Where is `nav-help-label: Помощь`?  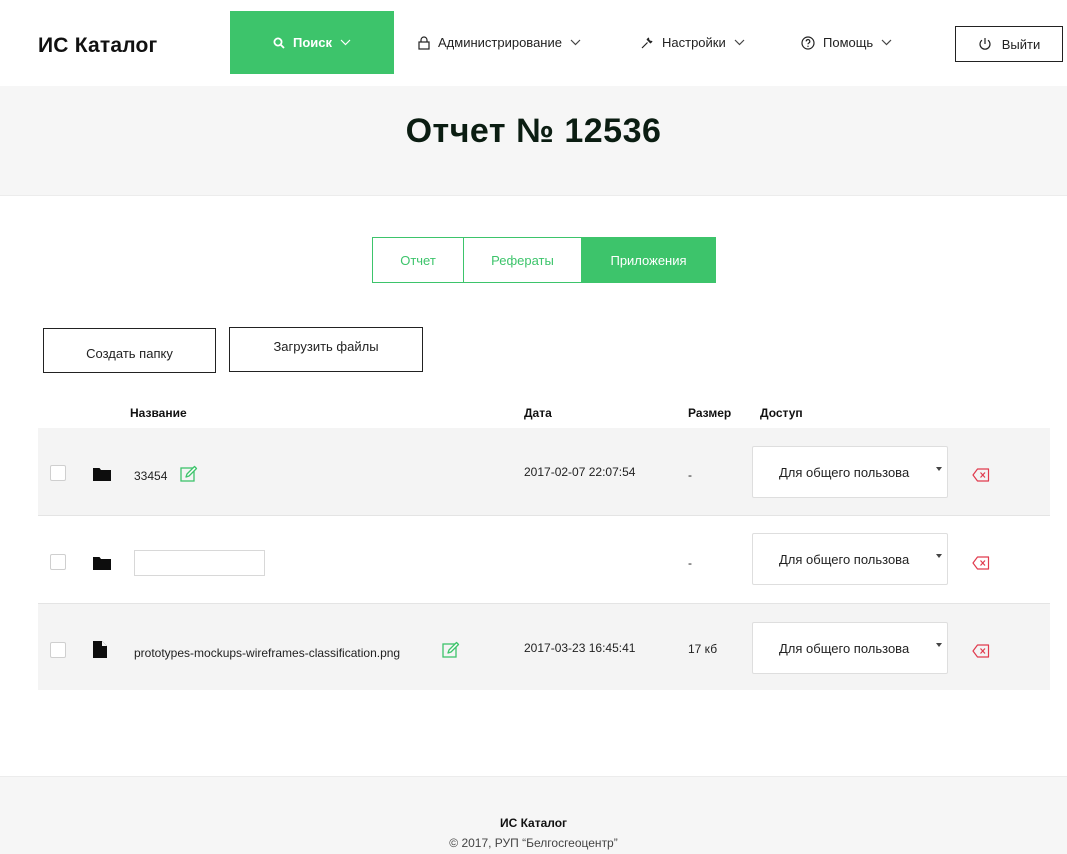
nav-help-label: Помощь is located at coordinates (848, 42).